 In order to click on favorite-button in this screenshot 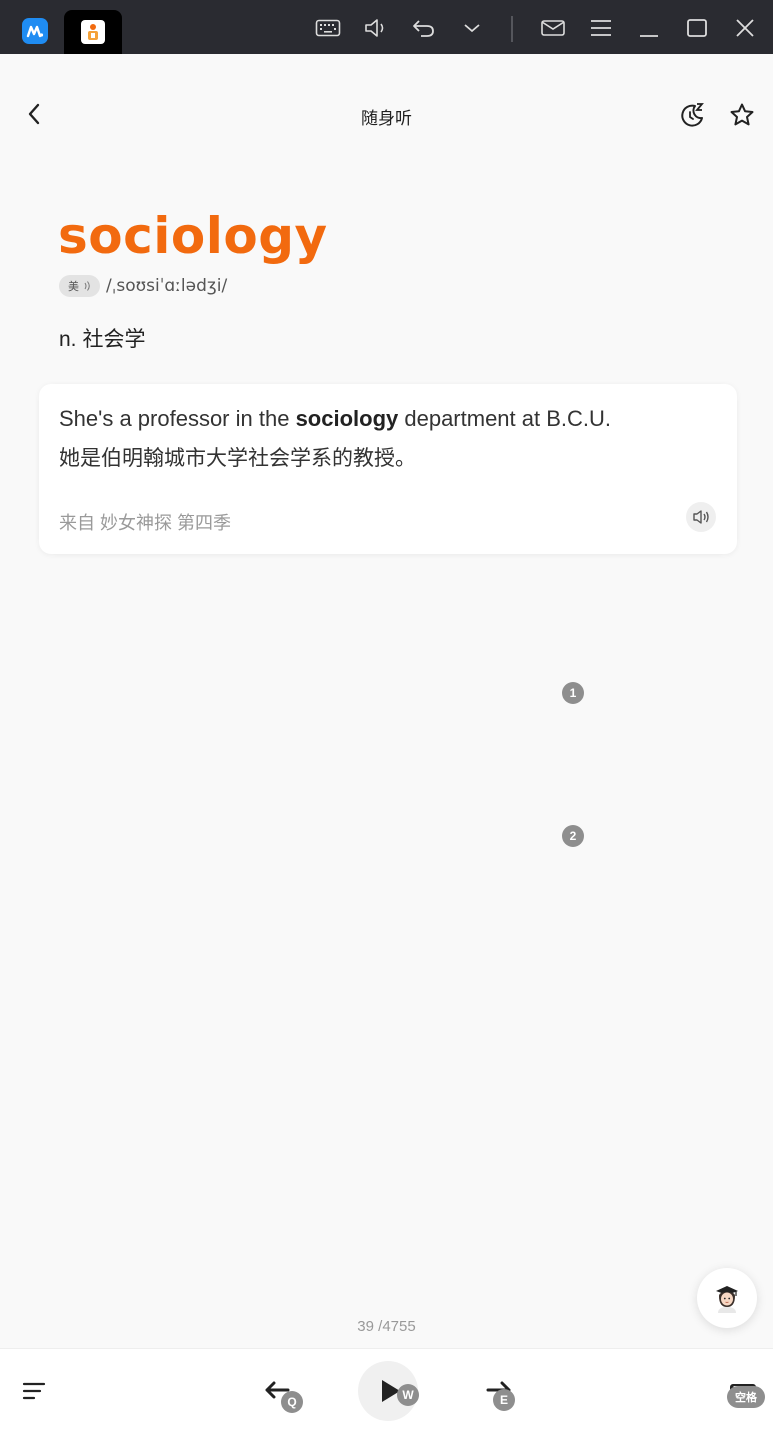, I will do `click(742, 115)`.